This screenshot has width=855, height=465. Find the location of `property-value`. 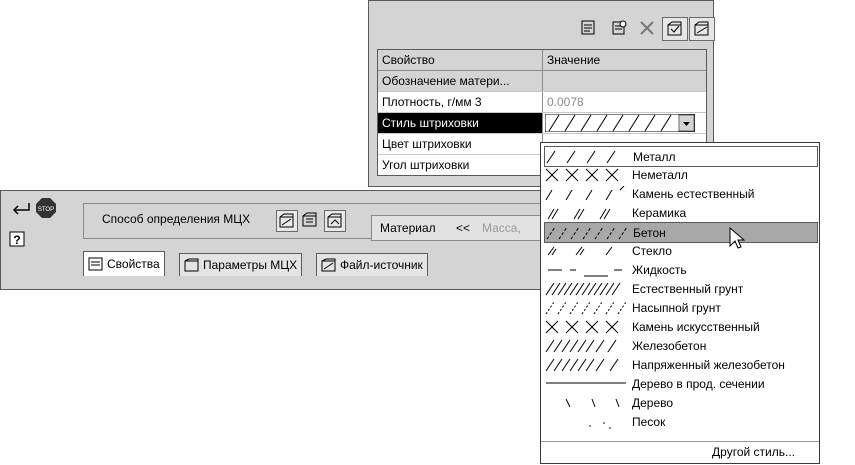

property-value is located at coordinates (624, 81).